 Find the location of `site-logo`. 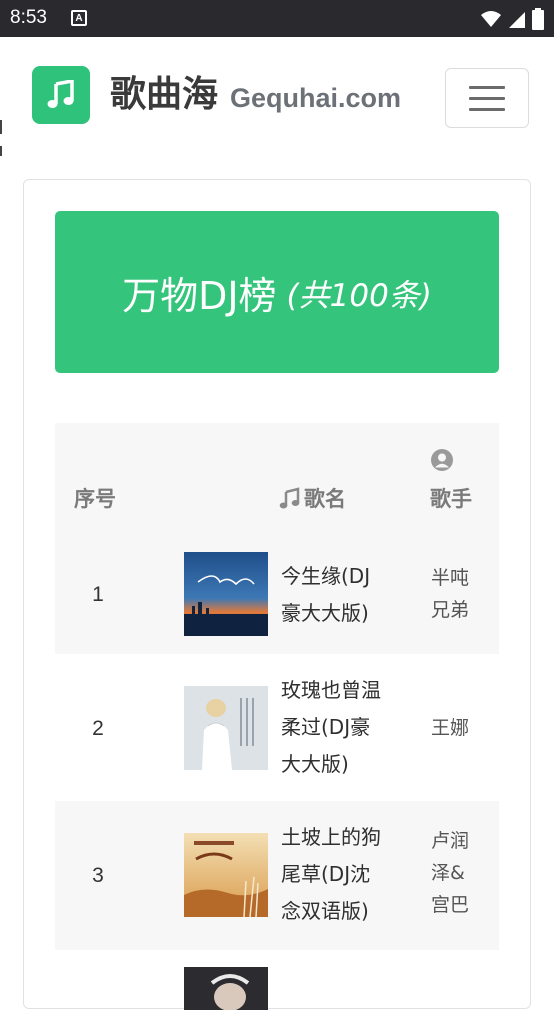

site-logo is located at coordinates (61, 95).